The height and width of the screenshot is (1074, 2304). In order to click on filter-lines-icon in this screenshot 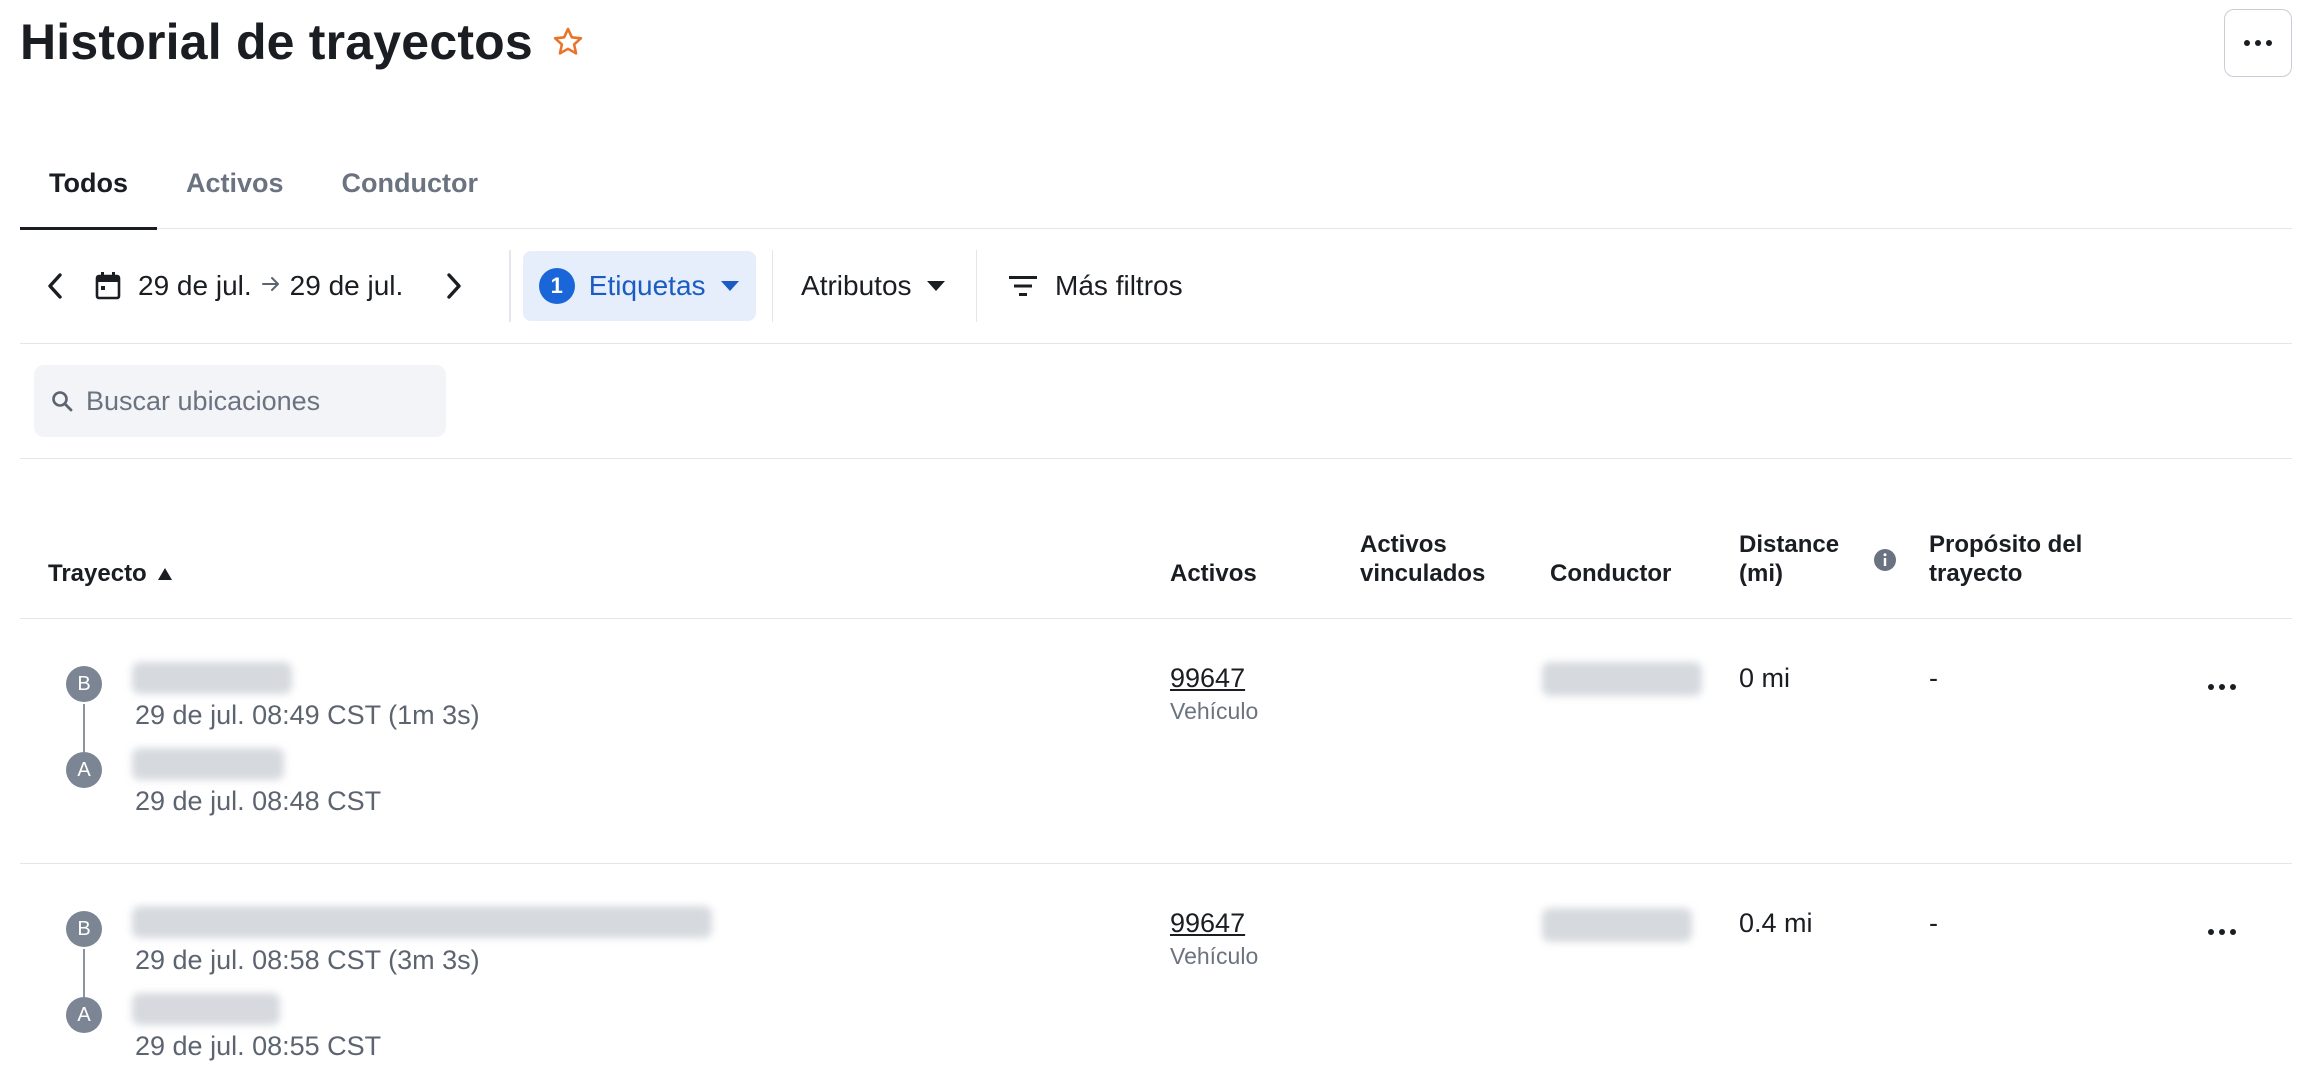, I will do `click(1023, 286)`.